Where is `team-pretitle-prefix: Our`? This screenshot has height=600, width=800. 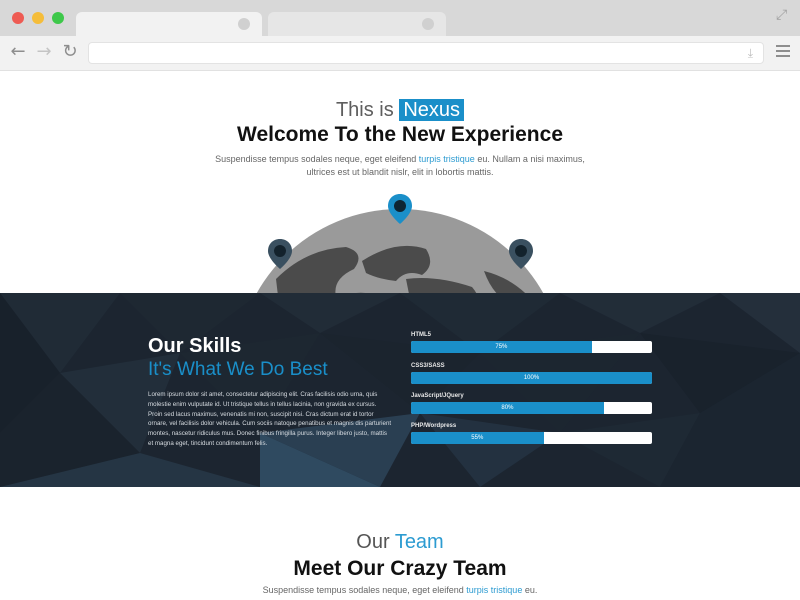
team-pretitle-prefix: Our is located at coordinates (373, 542).